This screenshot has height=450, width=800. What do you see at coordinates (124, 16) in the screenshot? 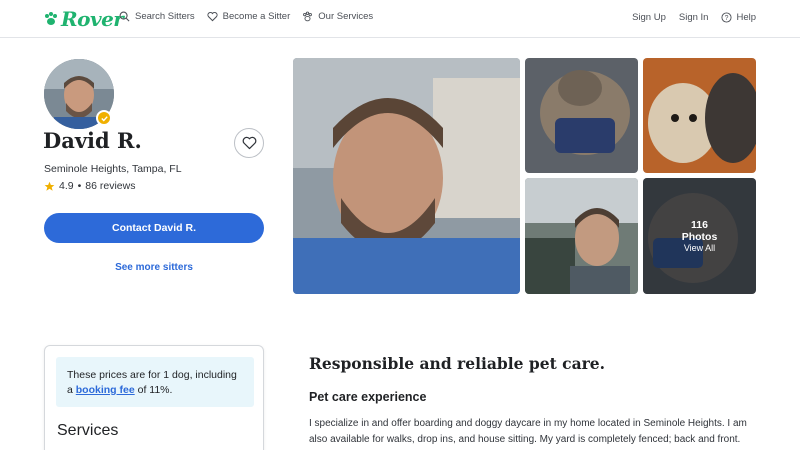
I see `search-icon` at bounding box center [124, 16].